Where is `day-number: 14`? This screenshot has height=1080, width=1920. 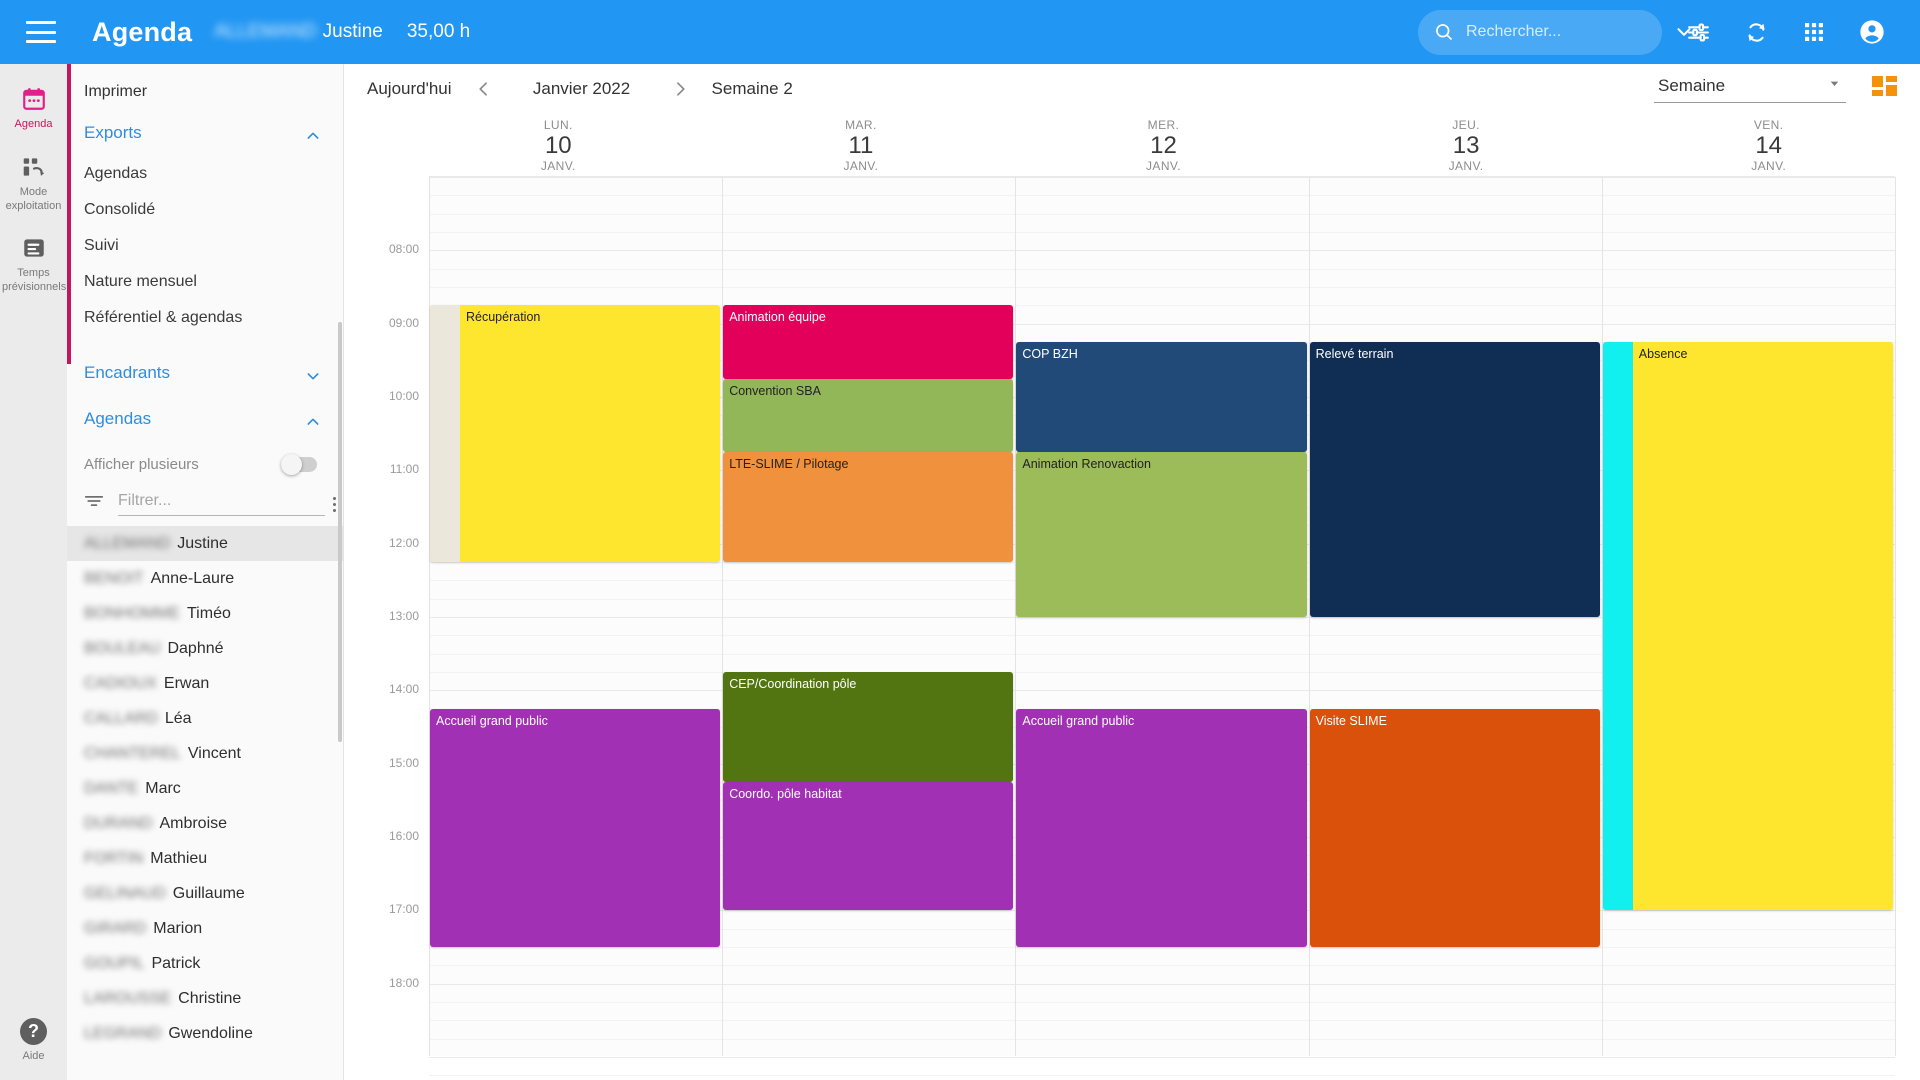
day-number: 14 is located at coordinates (1769, 145).